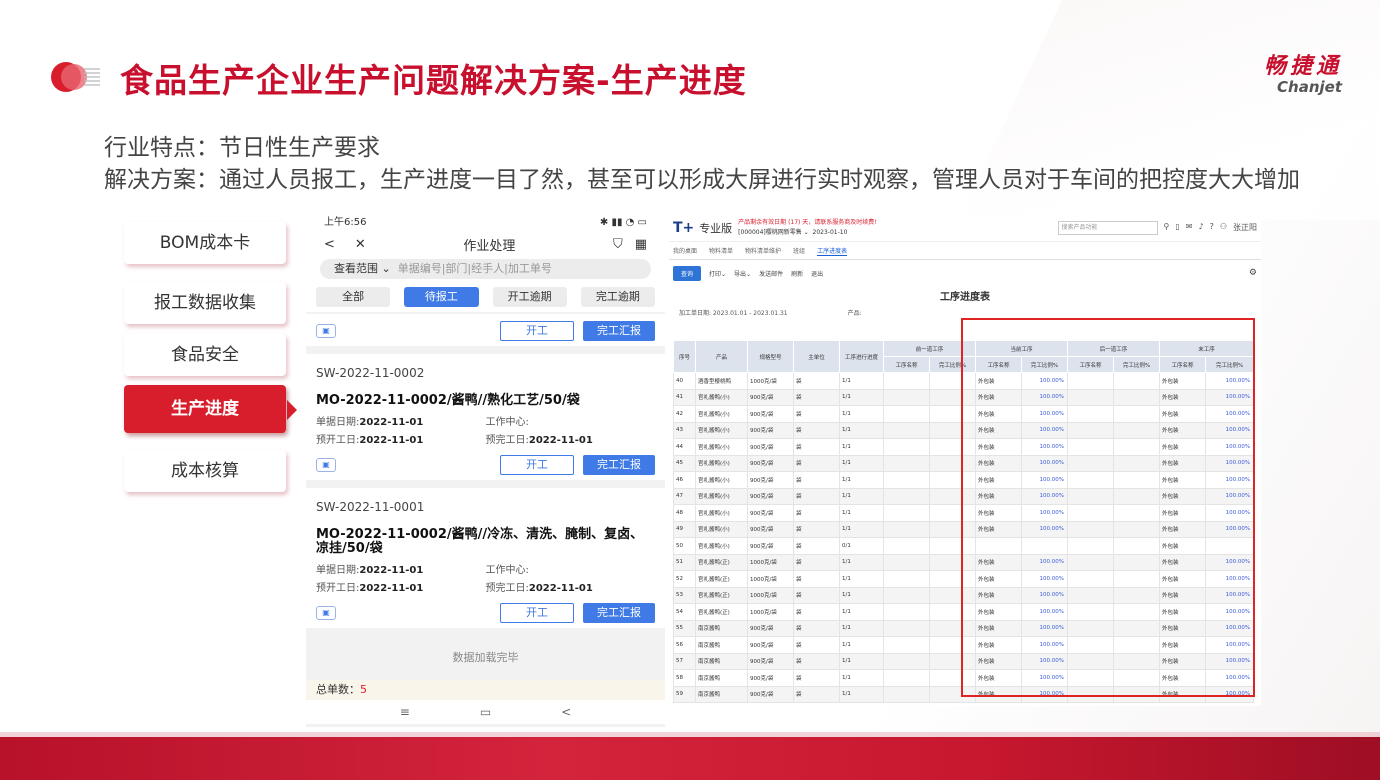  What do you see at coordinates (832, 251) in the screenshot?
I see `tab-process-progress: 工序进度表` at bounding box center [832, 251].